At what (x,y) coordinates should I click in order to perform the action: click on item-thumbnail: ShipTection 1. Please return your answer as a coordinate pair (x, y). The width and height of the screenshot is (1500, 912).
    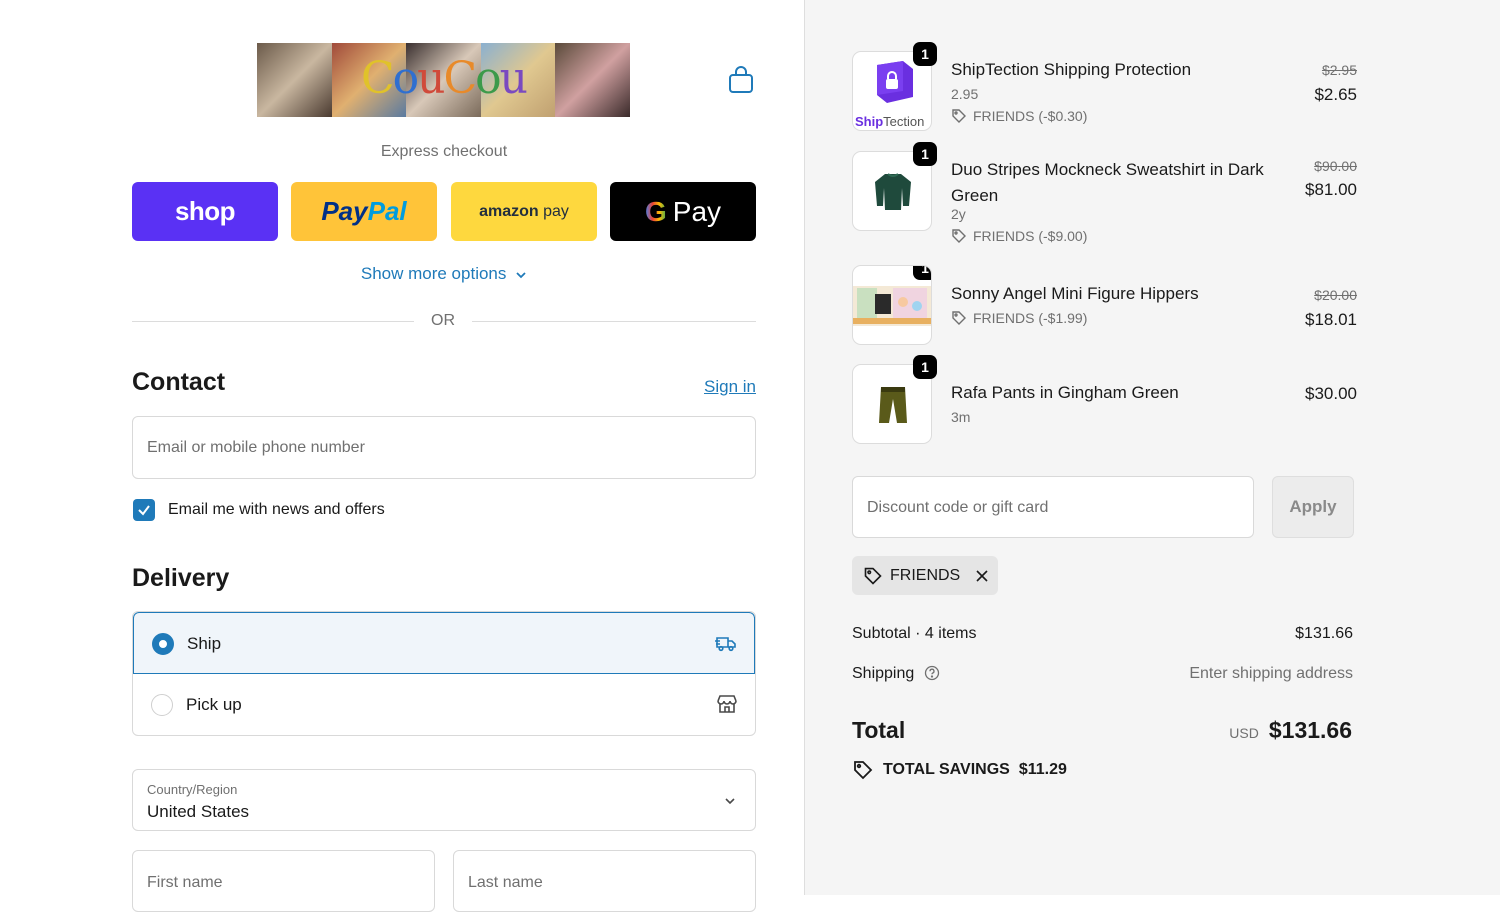
    Looking at the image, I should click on (894, 86).